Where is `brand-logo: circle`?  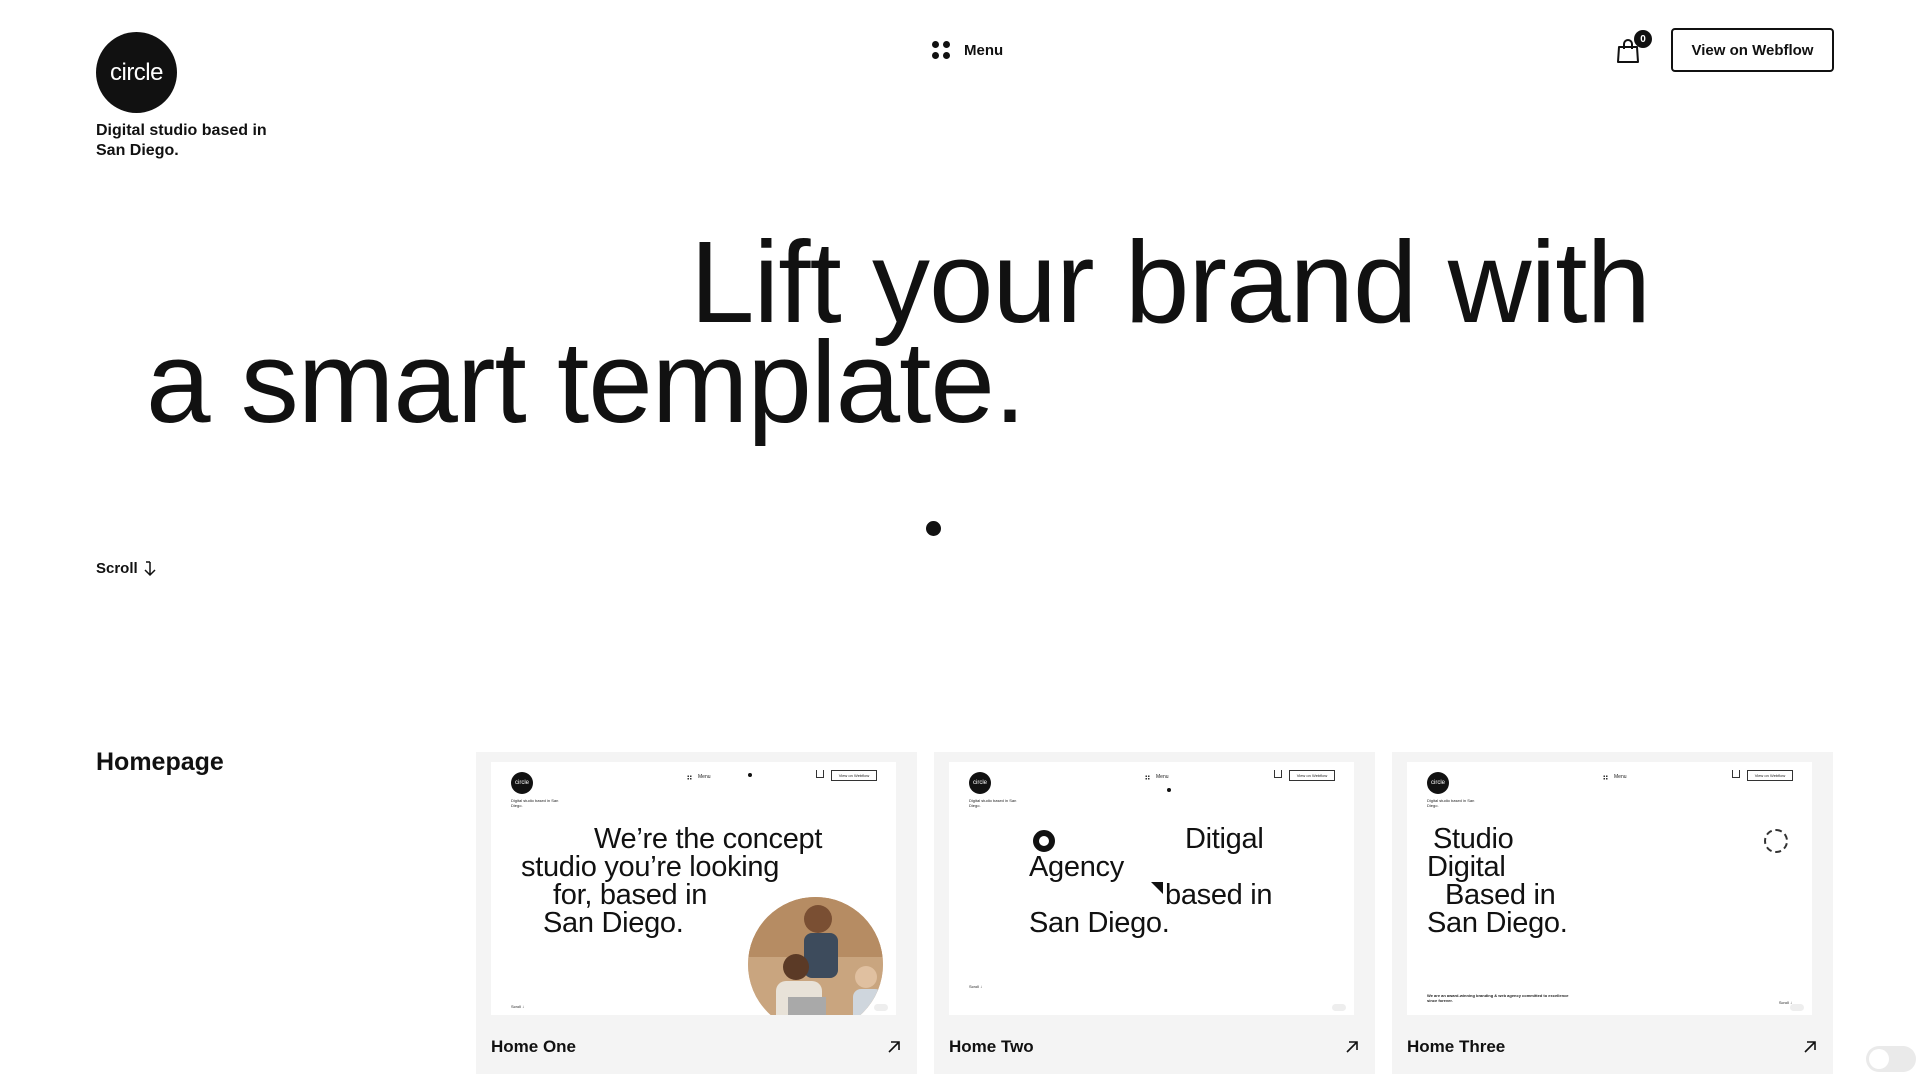 brand-logo: circle is located at coordinates (136, 72).